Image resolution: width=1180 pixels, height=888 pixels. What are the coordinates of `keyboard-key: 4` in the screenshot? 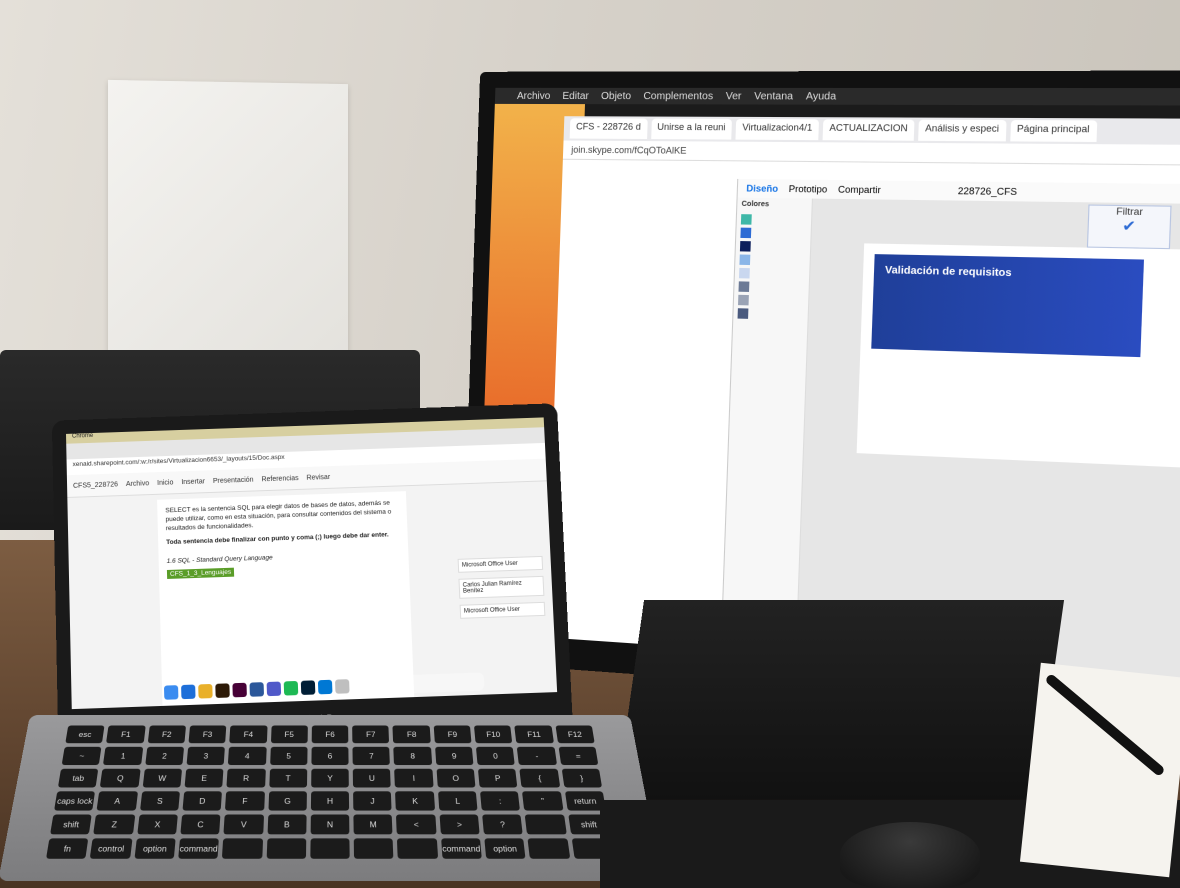 It's located at (247, 756).